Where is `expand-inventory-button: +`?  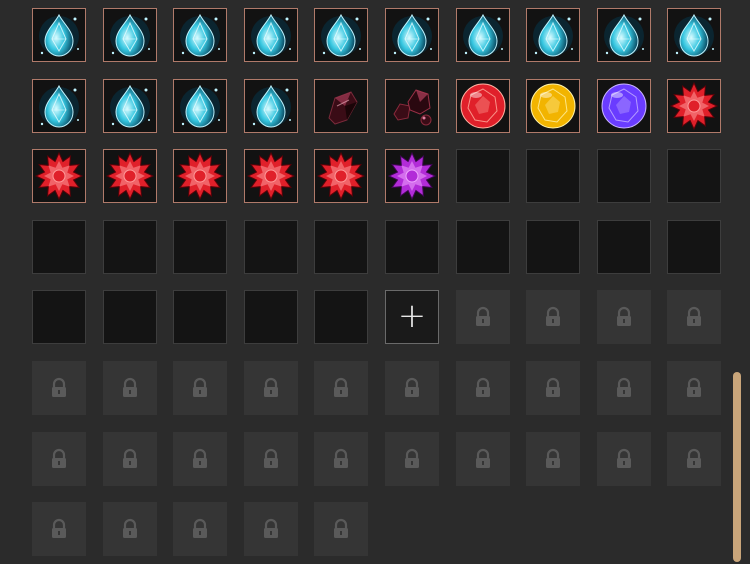
expand-inventory-button: + is located at coordinates (412, 317).